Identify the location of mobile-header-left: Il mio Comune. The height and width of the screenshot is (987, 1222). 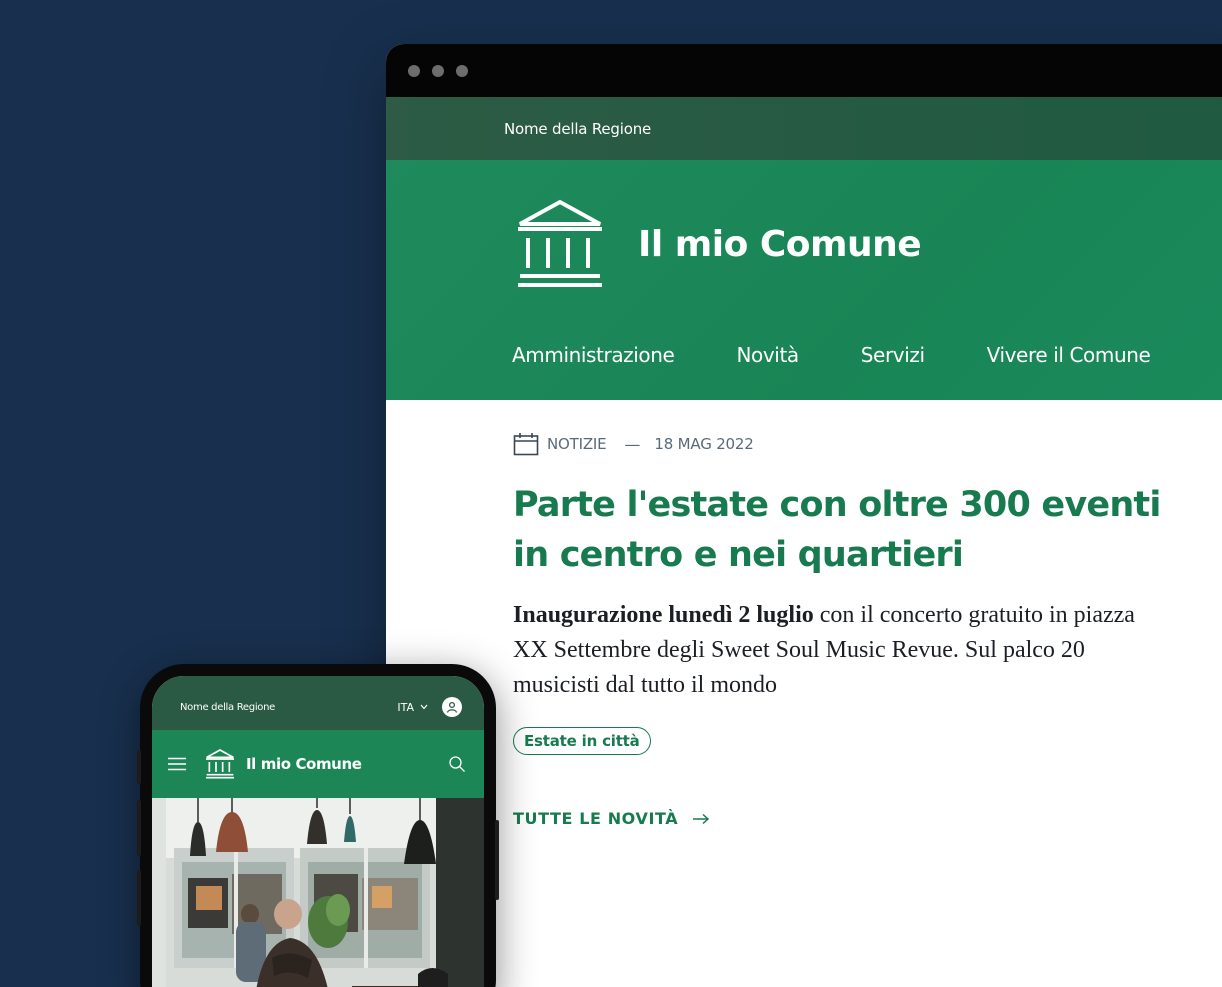
(265, 764).